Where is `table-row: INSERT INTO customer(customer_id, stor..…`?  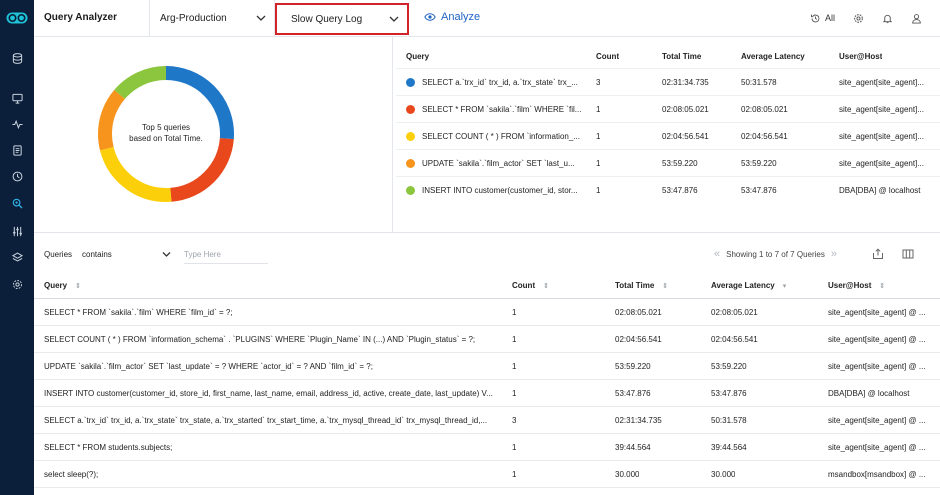
table-row: INSERT INTO customer(customer_id, stor..… is located at coordinates (668, 190).